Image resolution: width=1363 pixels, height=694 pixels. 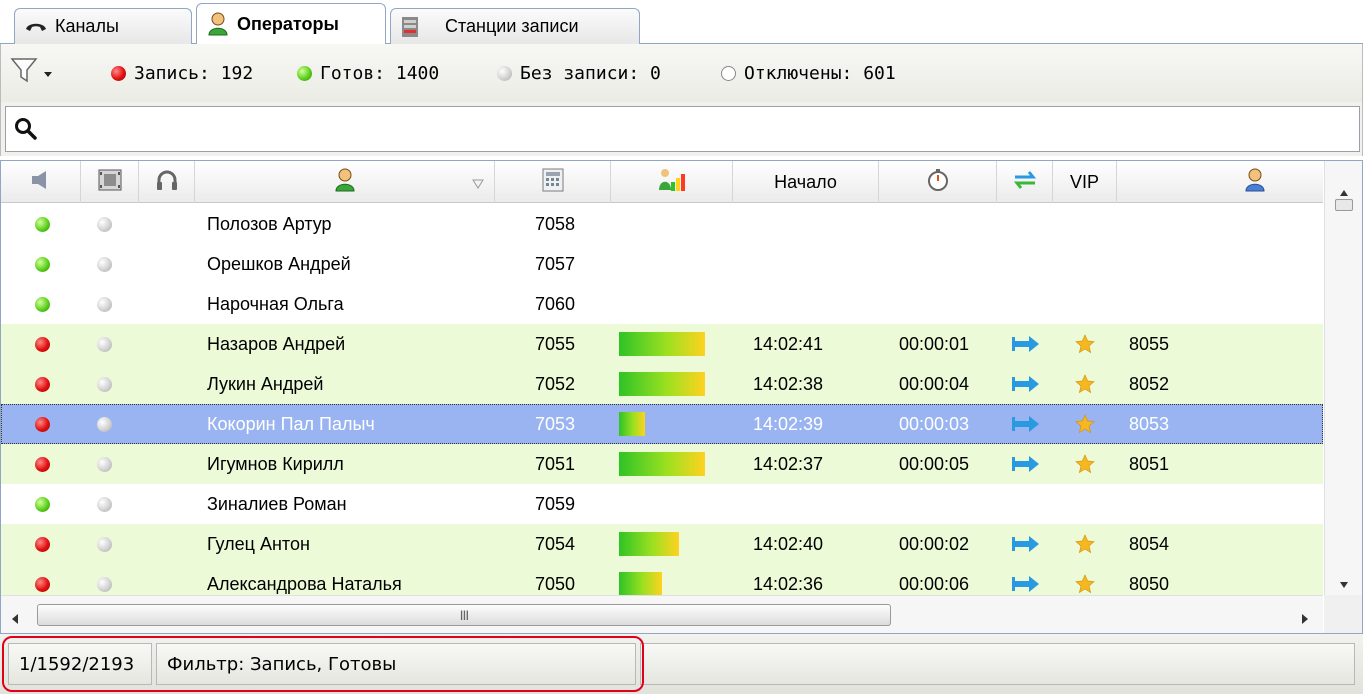 I want to click on table-row: Зиналиев Роман 7059, so click(x=662, y=504).